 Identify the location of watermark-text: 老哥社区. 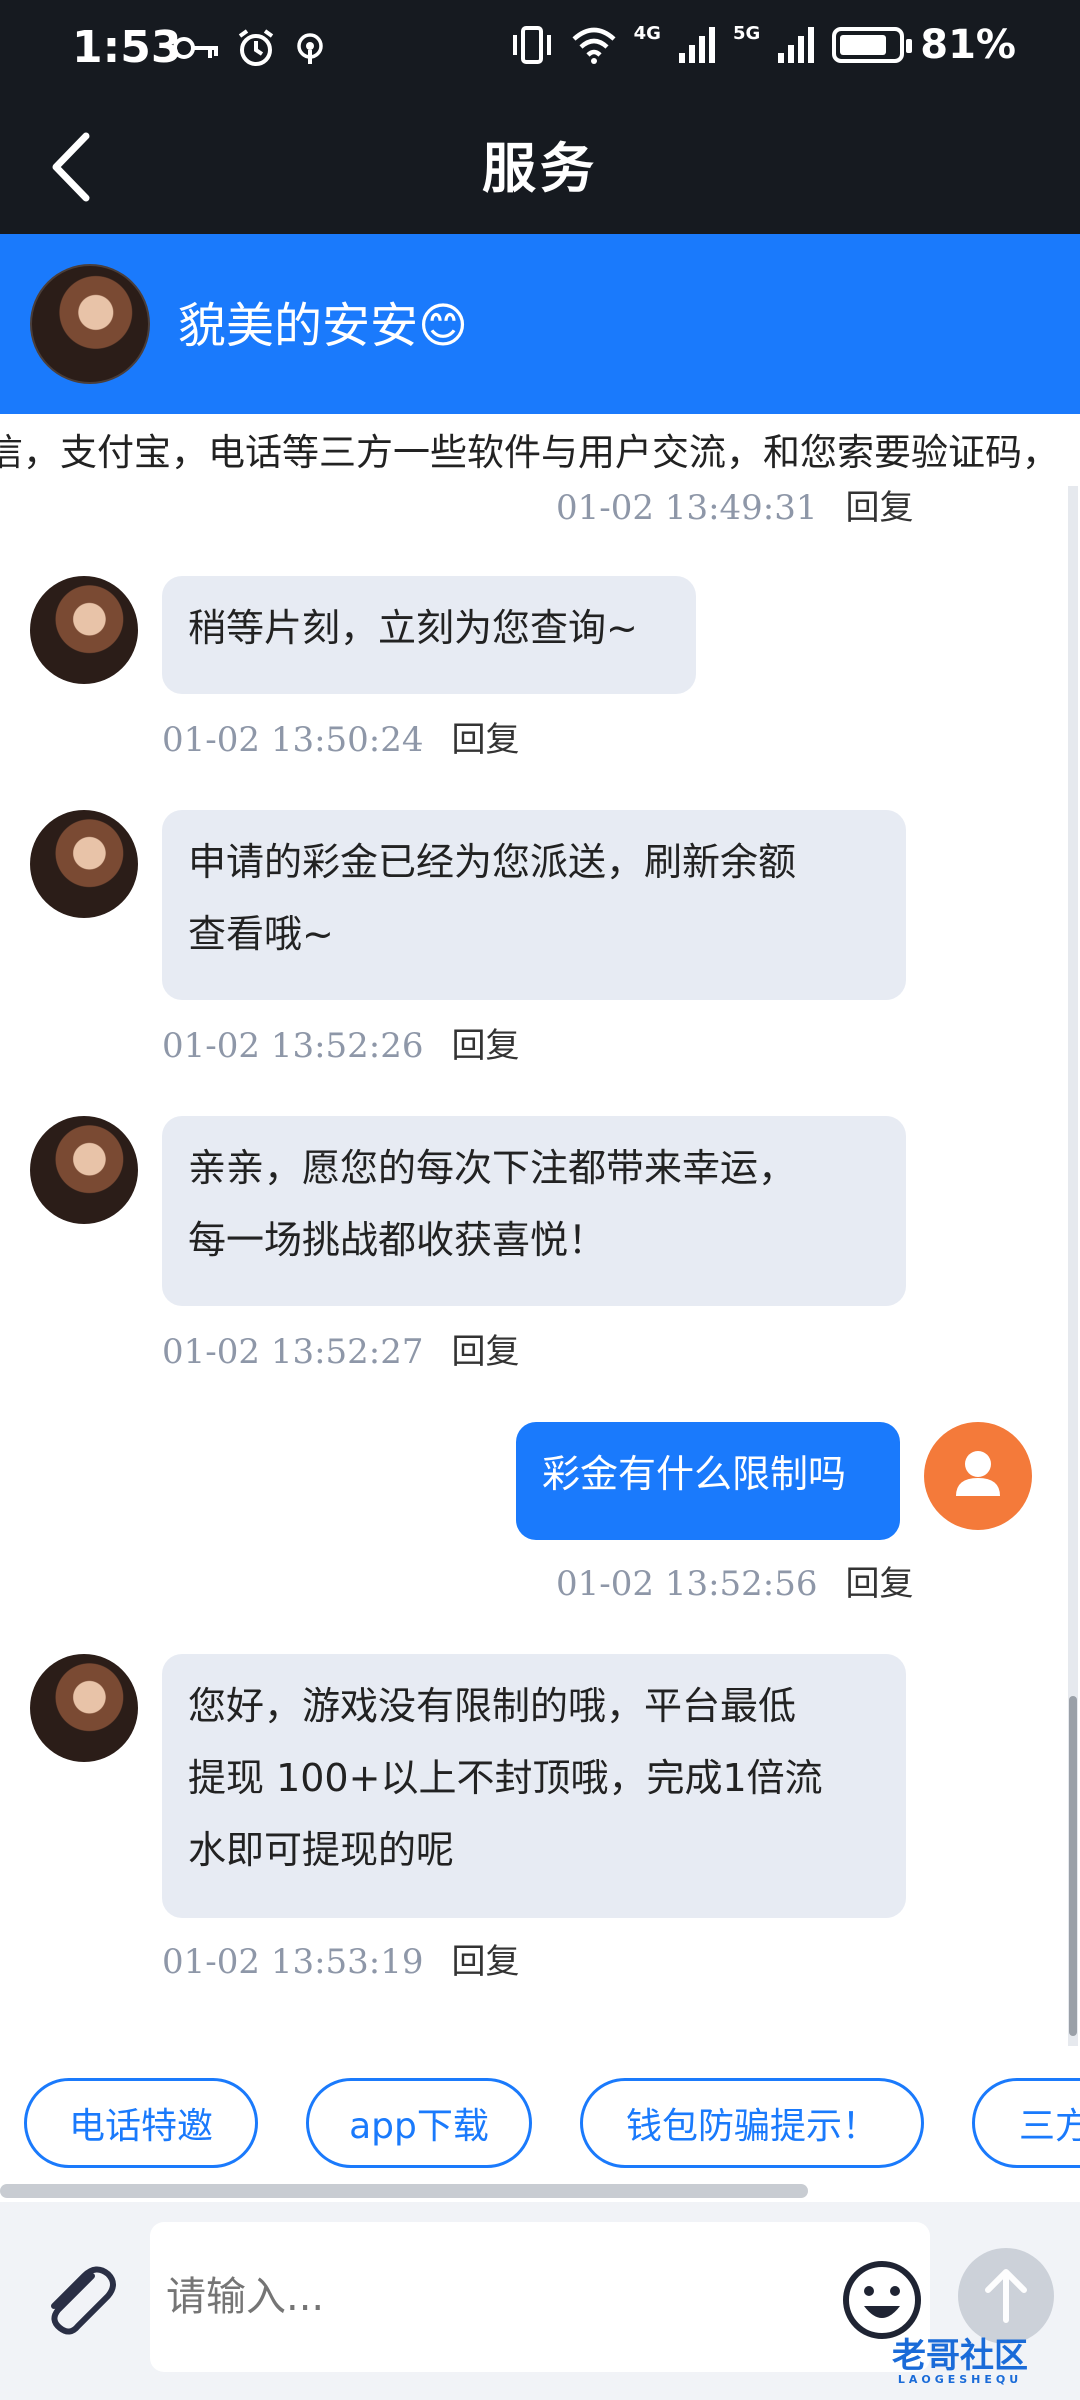
(960, 2356).